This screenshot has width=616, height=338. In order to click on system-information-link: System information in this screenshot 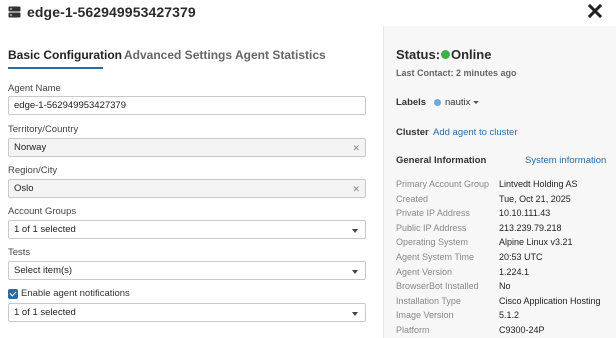, I will do `click(565, 160)`.